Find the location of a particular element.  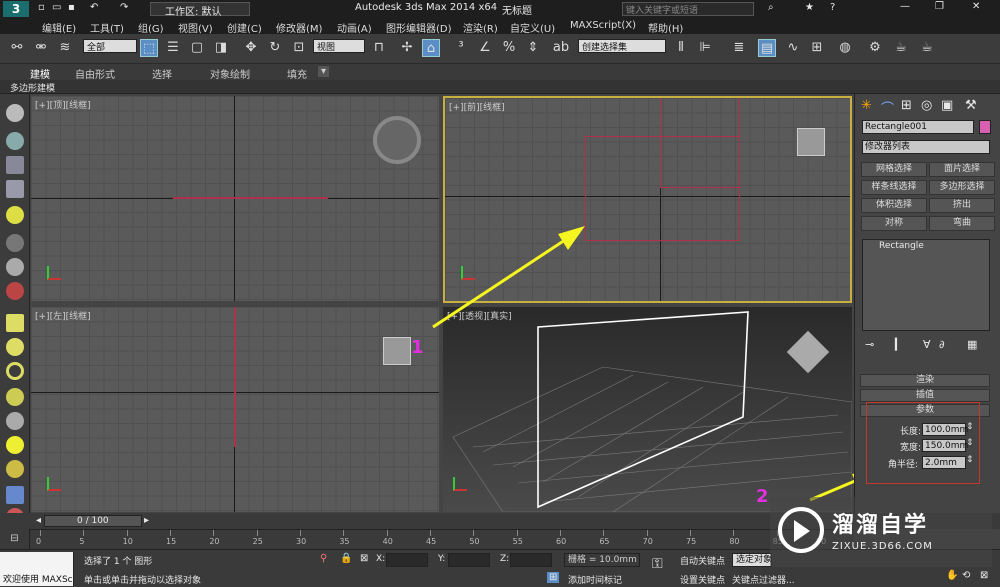

wheel-icon is located at coordinates (15, 267).